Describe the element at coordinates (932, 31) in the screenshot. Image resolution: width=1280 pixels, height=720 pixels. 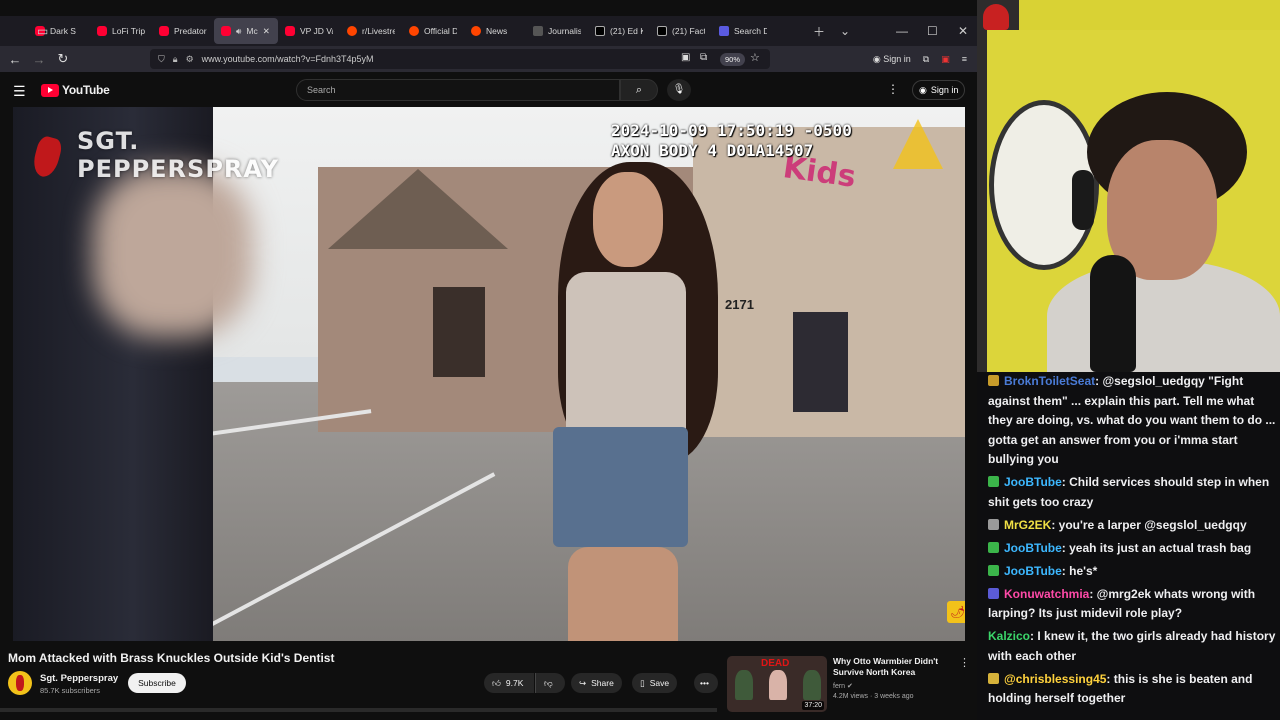
I see `maximize-button: ☐` at that location.